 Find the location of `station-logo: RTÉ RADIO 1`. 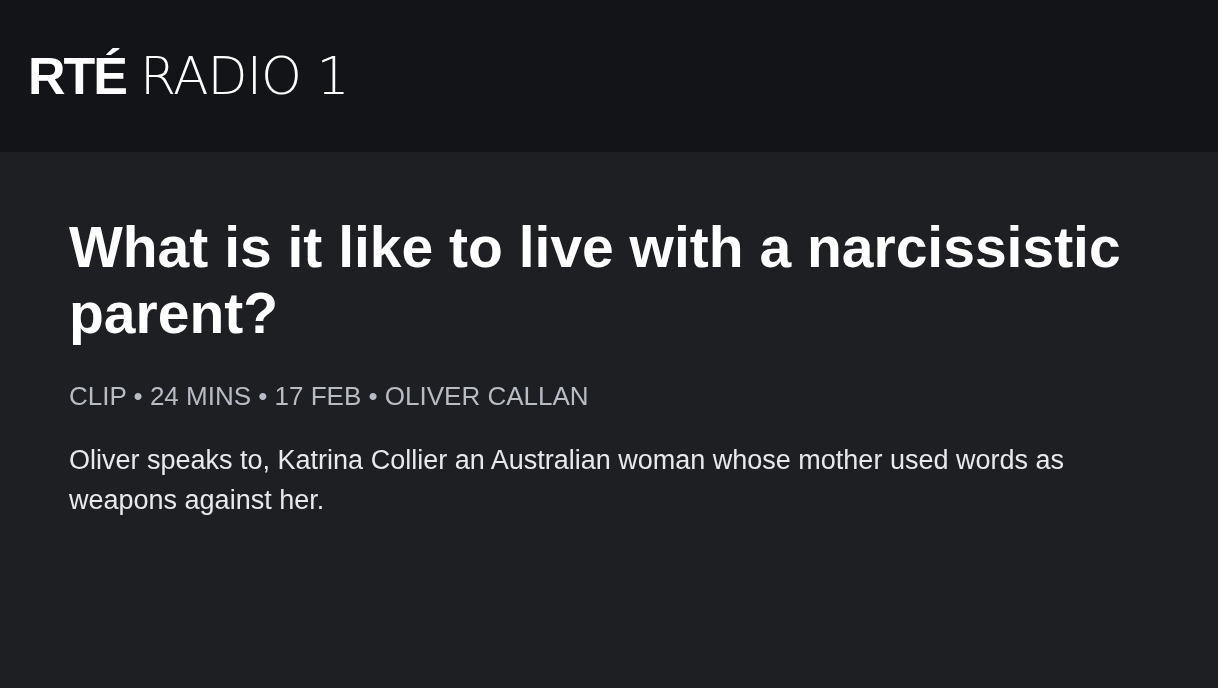

station-logo: RTÉ RADIO 1 is located at coordinates (188, 76).